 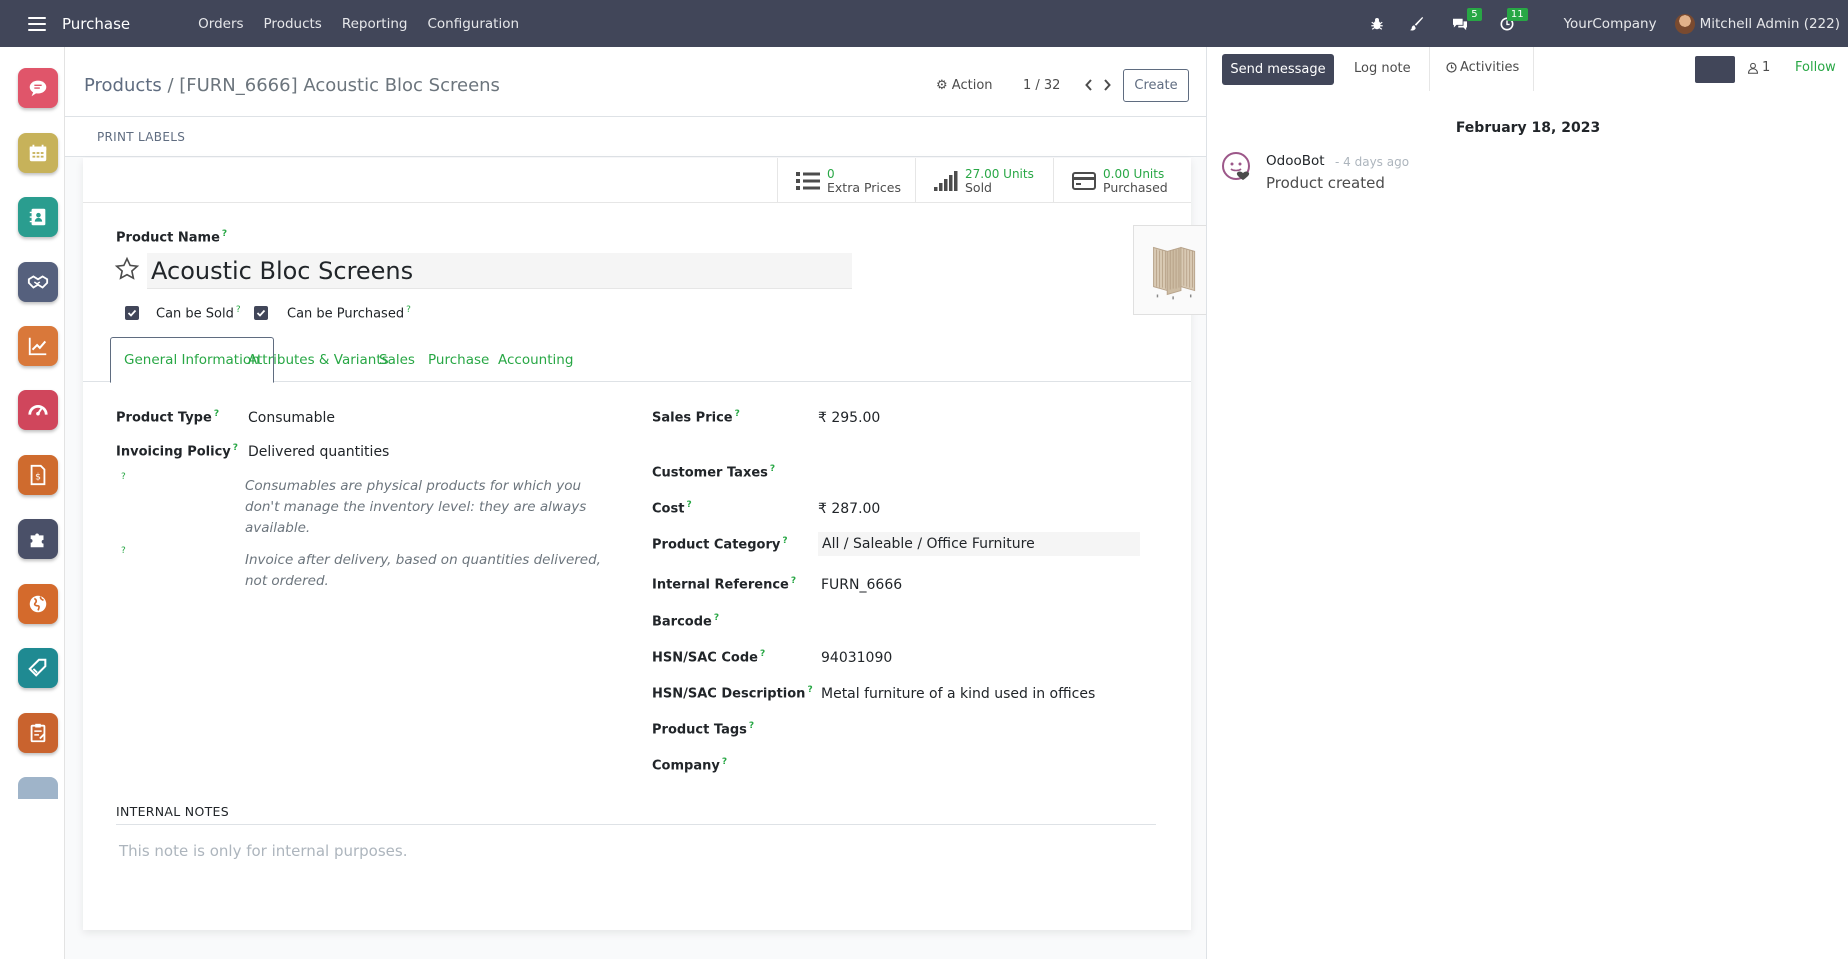 I want to click on pager-next-button, so click(x=1107, y=85).